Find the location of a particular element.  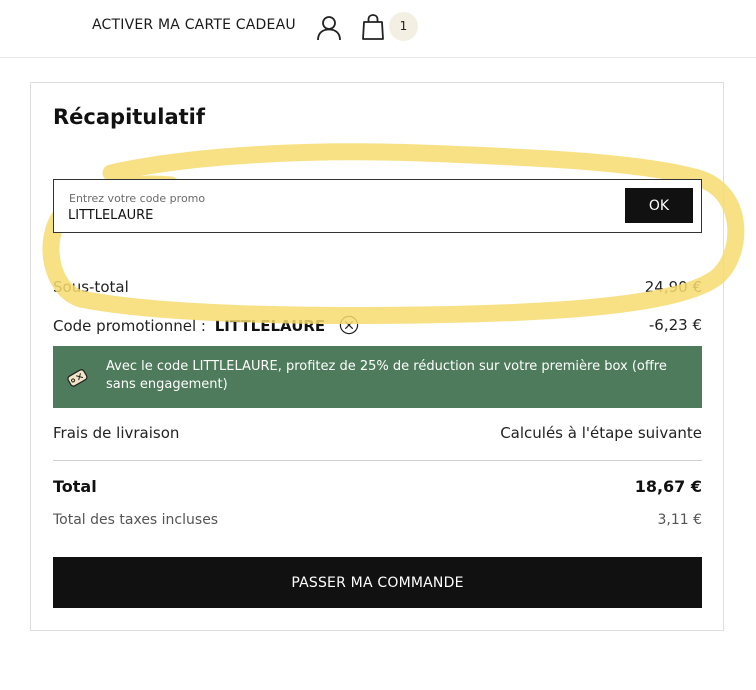

activate-gift-card-link: ACTIVER MA CARTE CADEAU is located at coordinates (194, 25).